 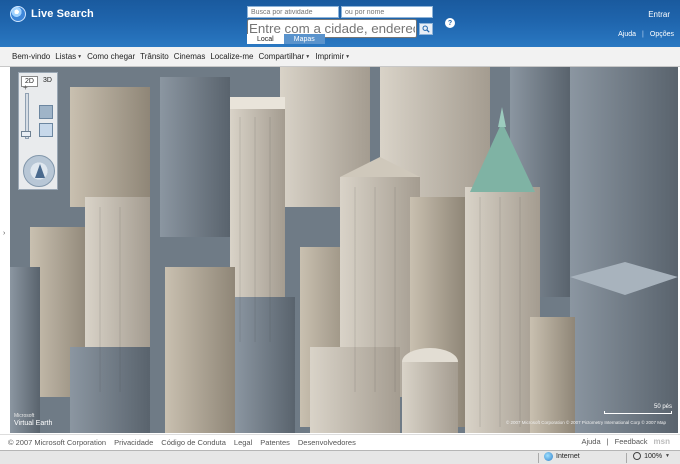 I want to click on mode-3d-button: 3D, so click(x=47, y=81).